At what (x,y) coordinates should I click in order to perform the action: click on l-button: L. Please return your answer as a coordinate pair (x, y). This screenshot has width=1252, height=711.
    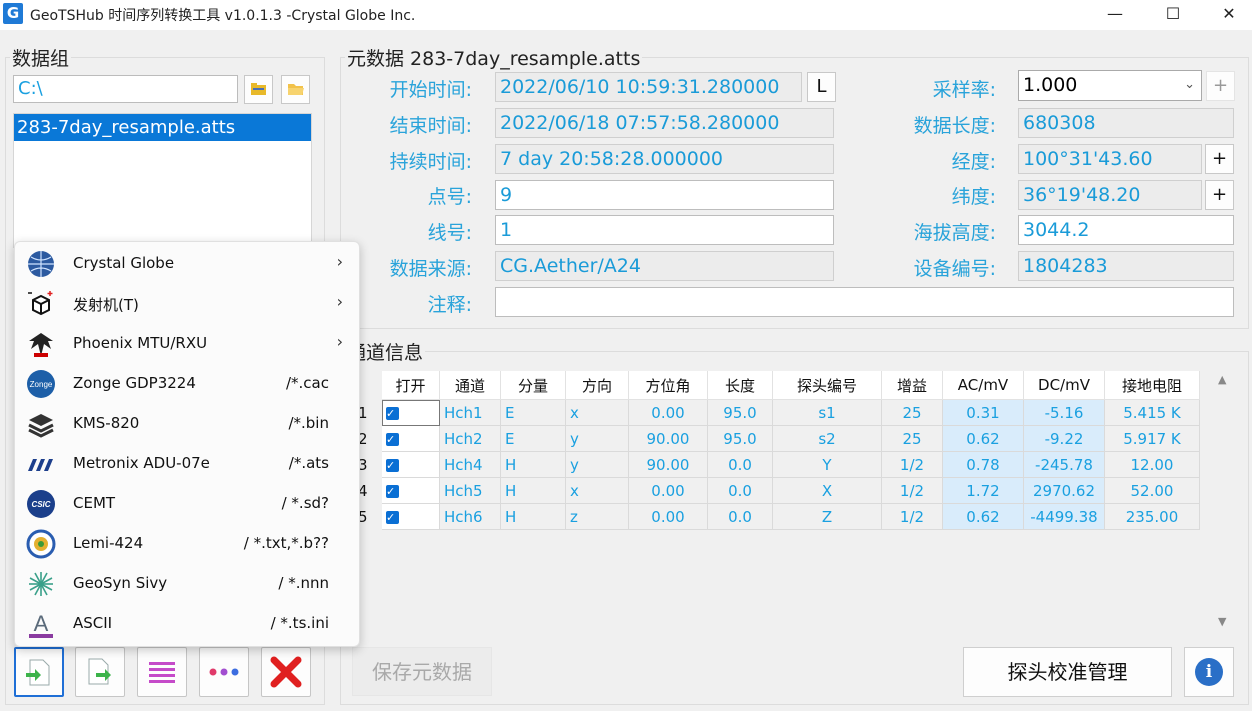
    Looking at the image, I should click on (821, 87).